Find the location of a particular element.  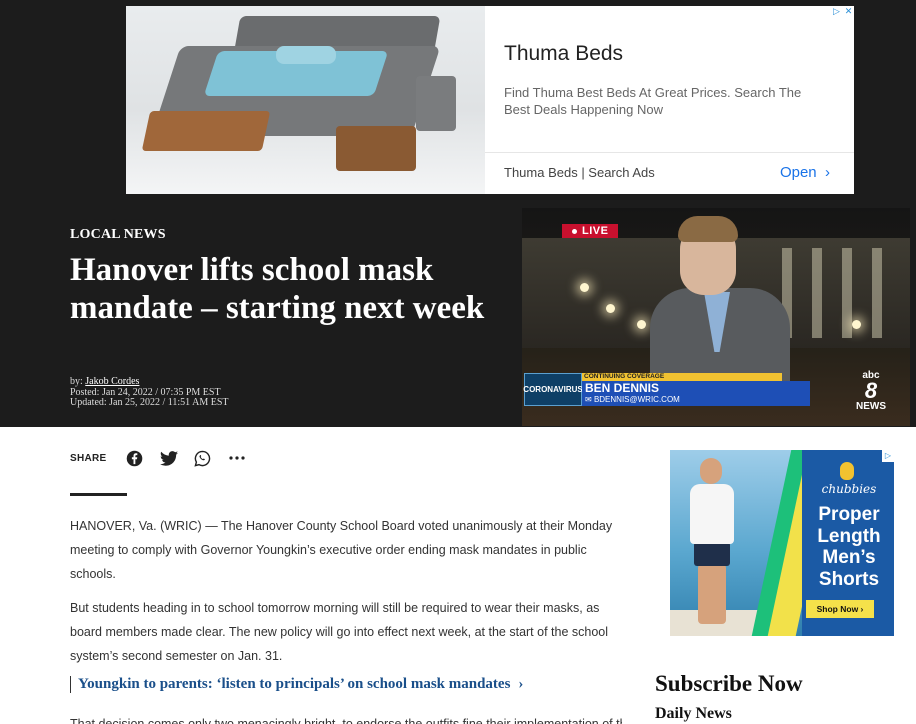

ad-headline-line: Proper is located at coordinates (849, 514).